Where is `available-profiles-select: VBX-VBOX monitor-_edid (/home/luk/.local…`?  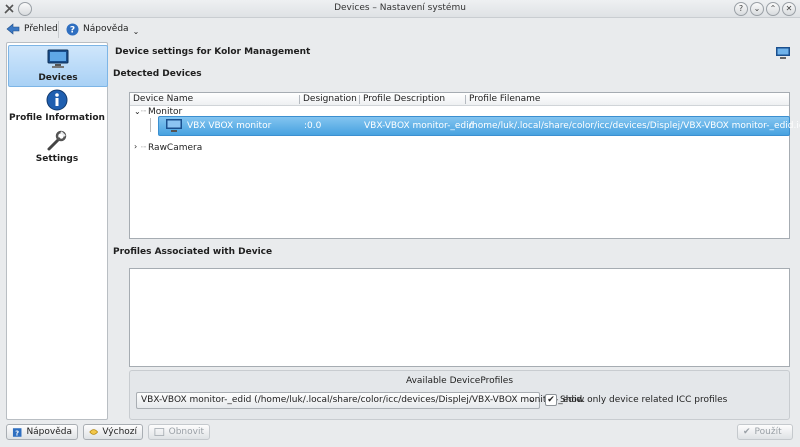
available-profiles-select: VBX-VBOX monitor-_edid (/home/luk/.local… is located at coordinates (360, 400).